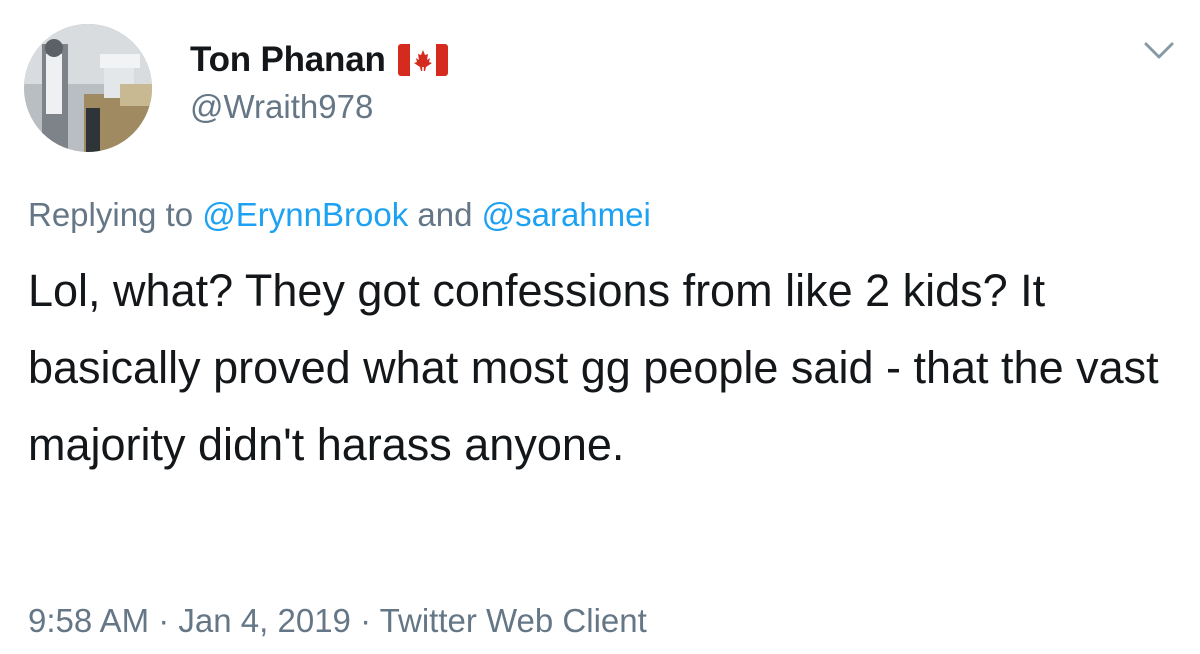  I want to click on tweet-client: Twitter Web Client, so click(513, 620).